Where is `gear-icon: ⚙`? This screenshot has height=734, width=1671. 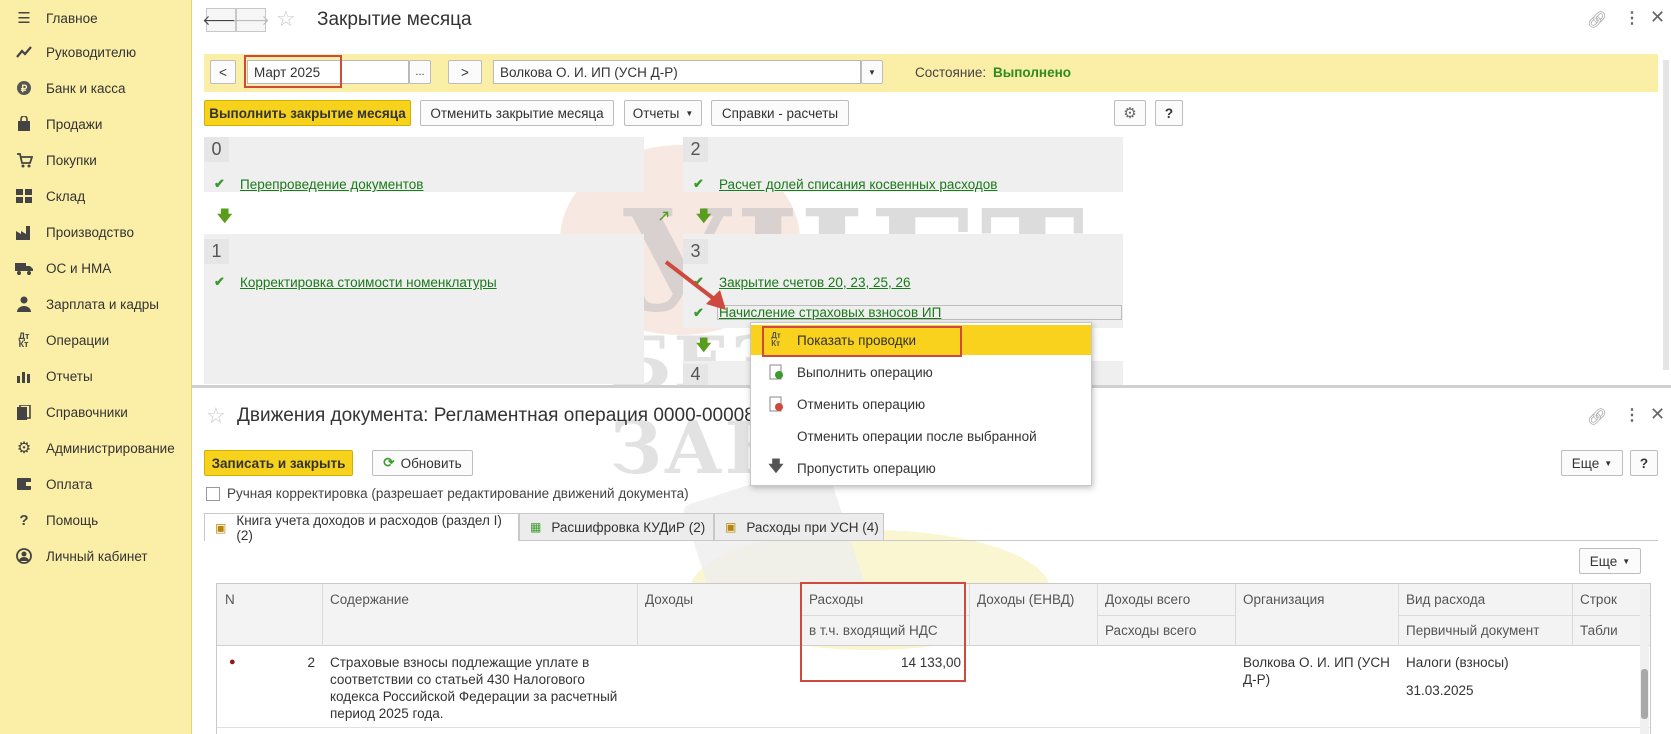
gear-icon: ⚙ is located at coordinates (1130, 113).